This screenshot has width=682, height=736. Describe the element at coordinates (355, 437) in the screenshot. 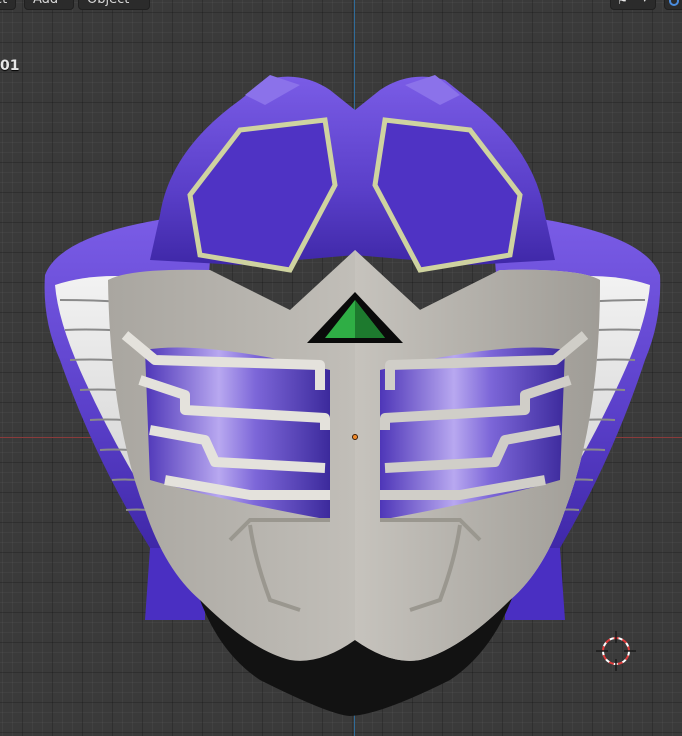

I see `object-origin-icon` at that location.